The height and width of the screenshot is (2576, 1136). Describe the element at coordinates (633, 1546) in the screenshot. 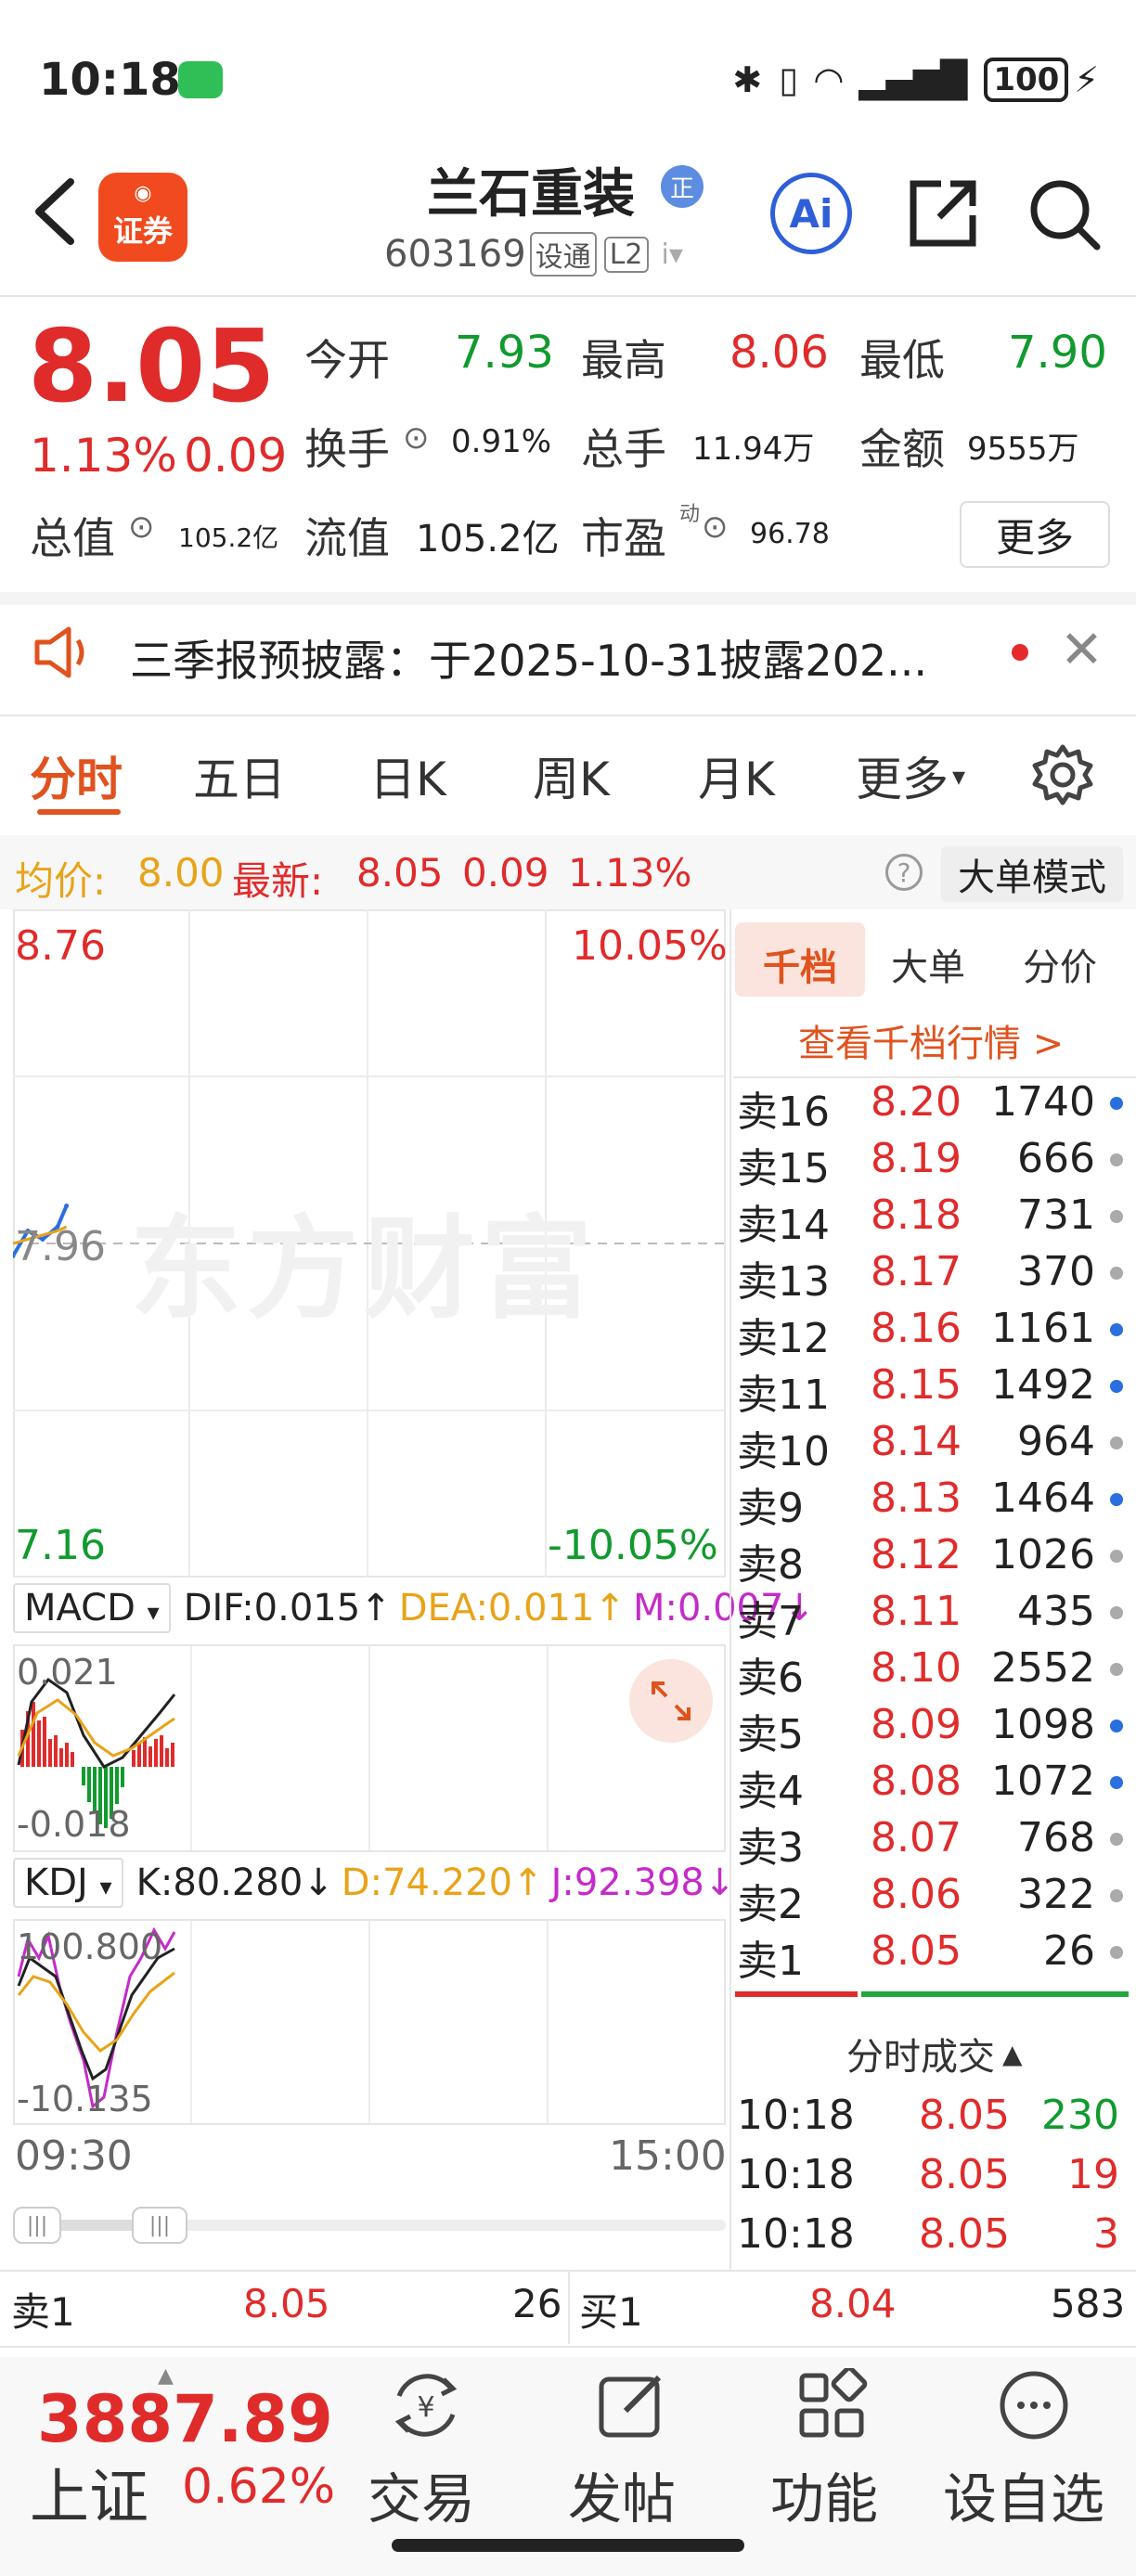

I see `y-bottom-percent: -10.05%` at that location.